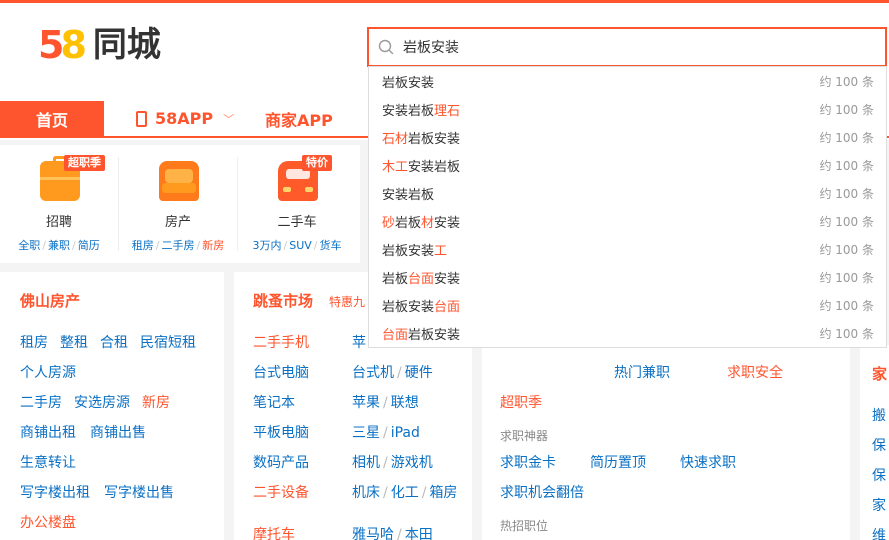  I want to click on house-link: 写字楼出售, so click(139, 492).